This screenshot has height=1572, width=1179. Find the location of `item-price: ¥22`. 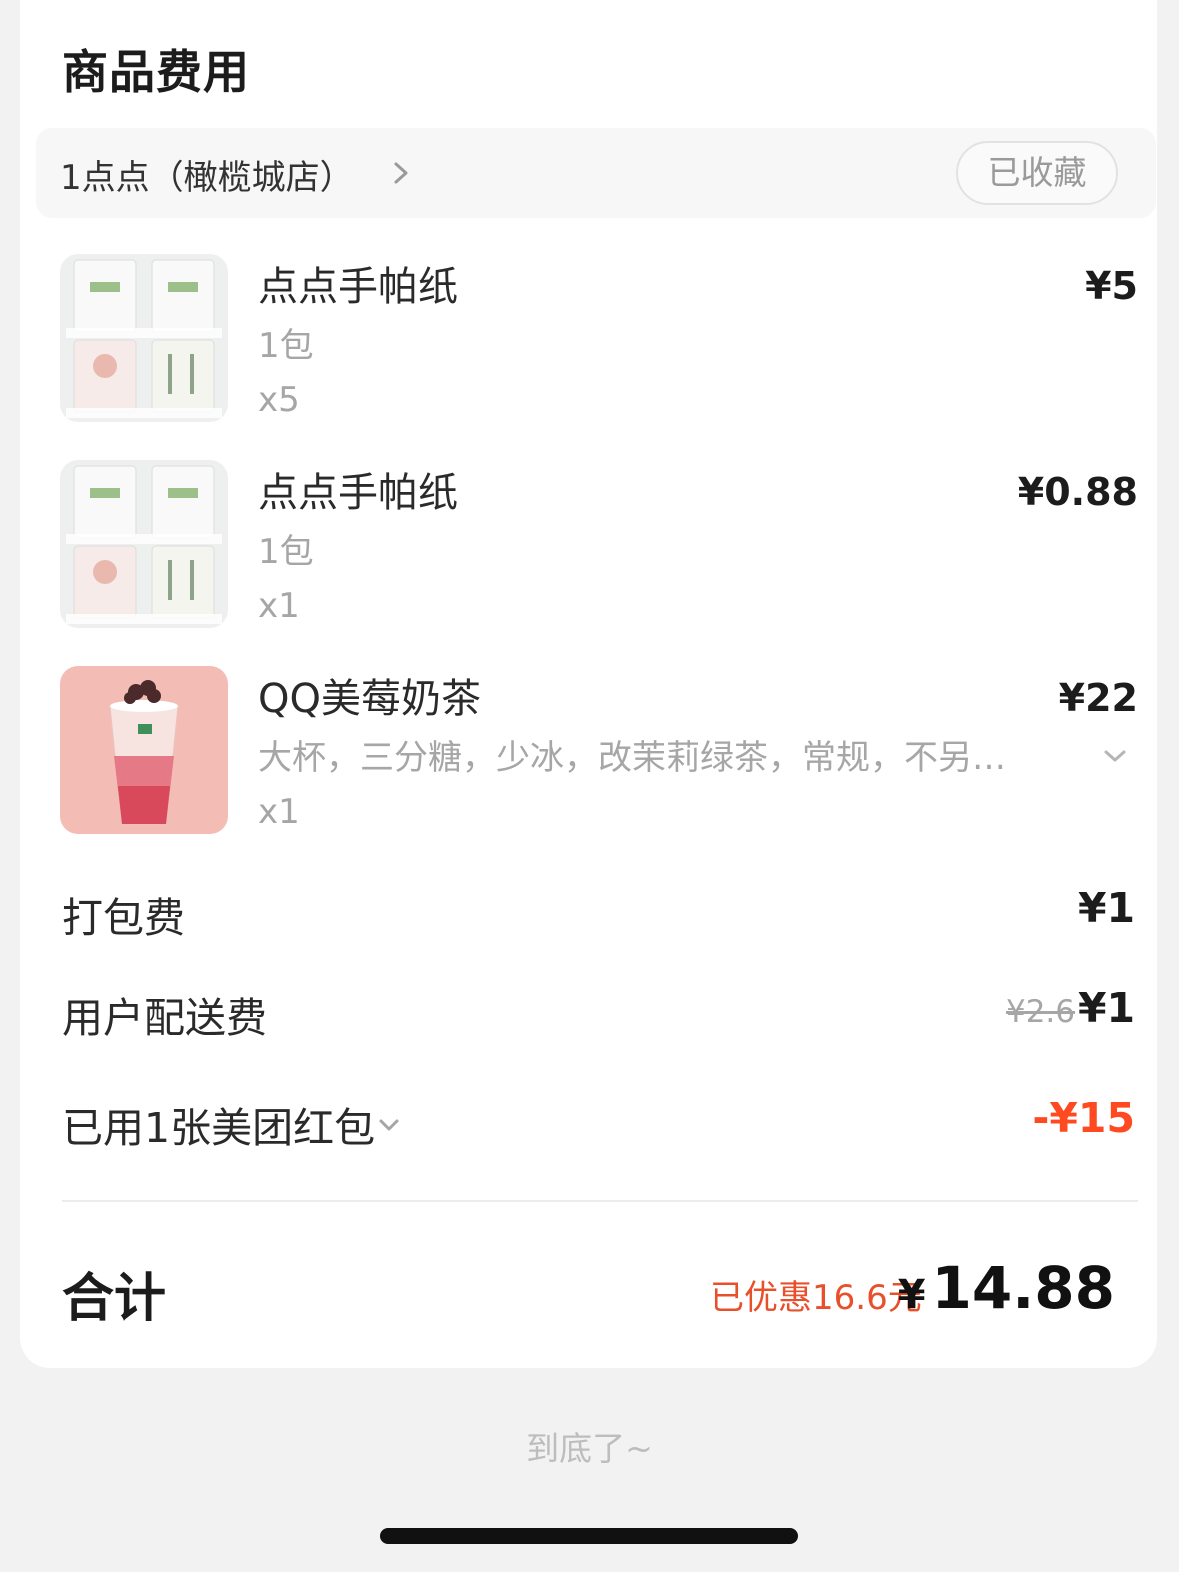

item-price: ¥22 is located at coordinates (1098, 698).